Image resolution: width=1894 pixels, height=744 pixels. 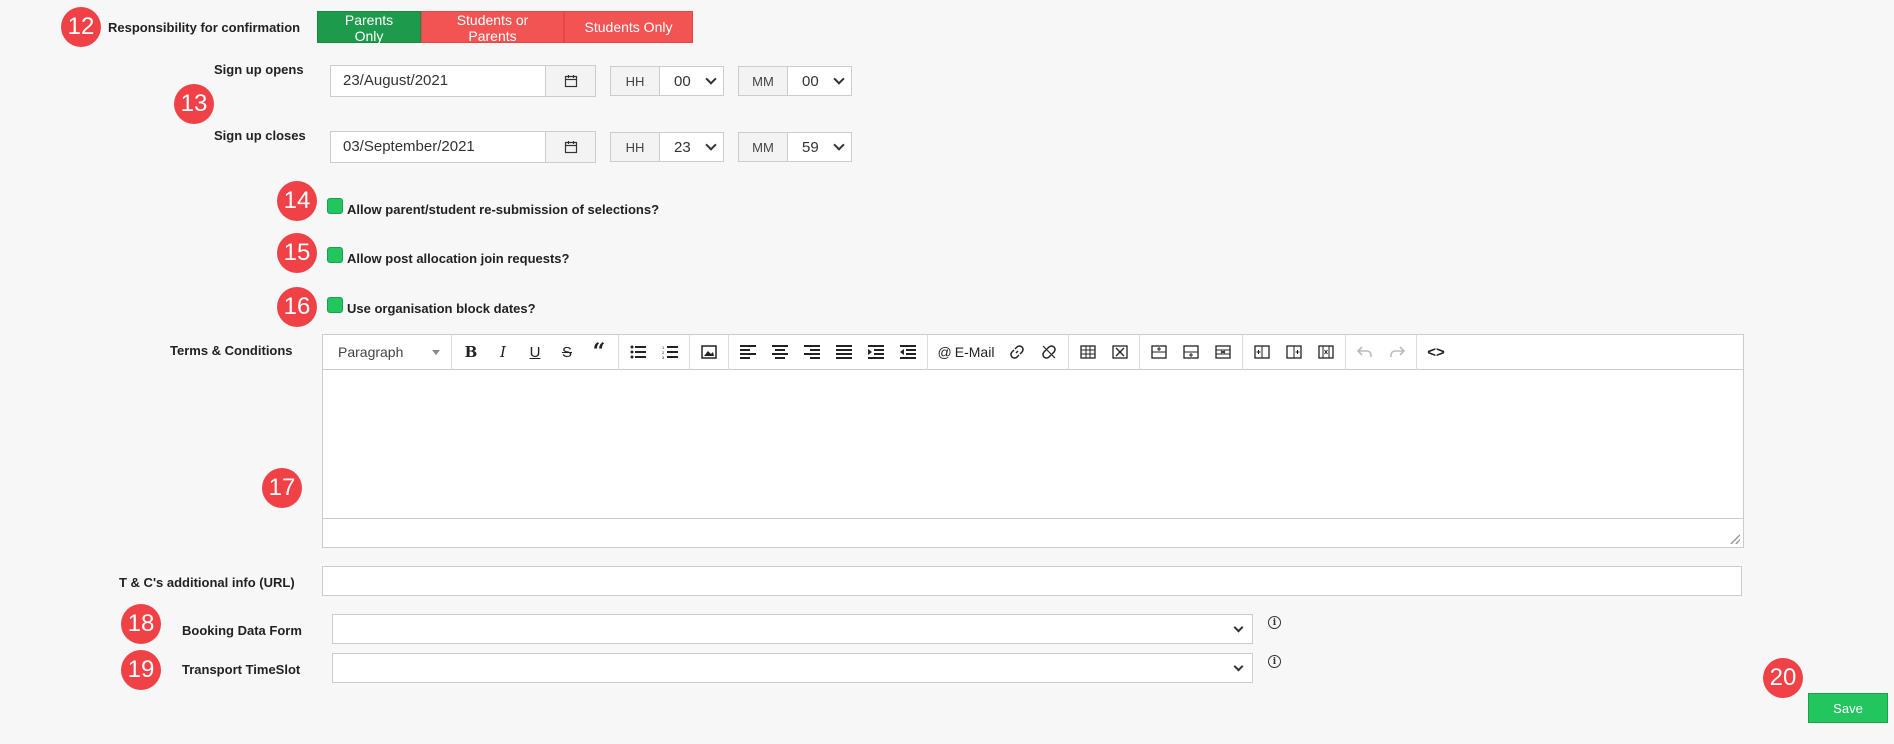 What do you see at coordinates (260, 135) in the screenshot?
I see `signup-closes-label: Sign up closes` at bounding box center [260, 135].